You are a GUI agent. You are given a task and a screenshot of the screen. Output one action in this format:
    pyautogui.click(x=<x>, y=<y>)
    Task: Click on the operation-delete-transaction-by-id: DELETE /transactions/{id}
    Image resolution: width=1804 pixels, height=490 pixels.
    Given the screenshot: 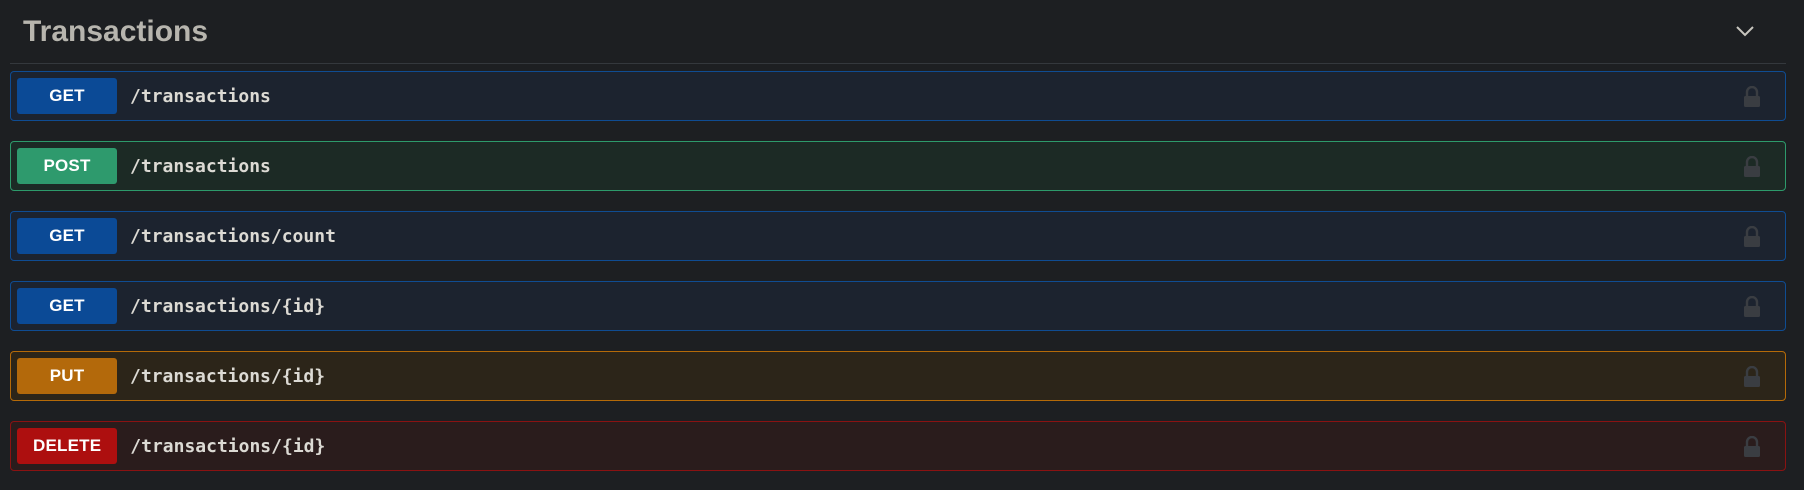 What is the action you would take?
    pyautogui.click(x=898, y=446)
    